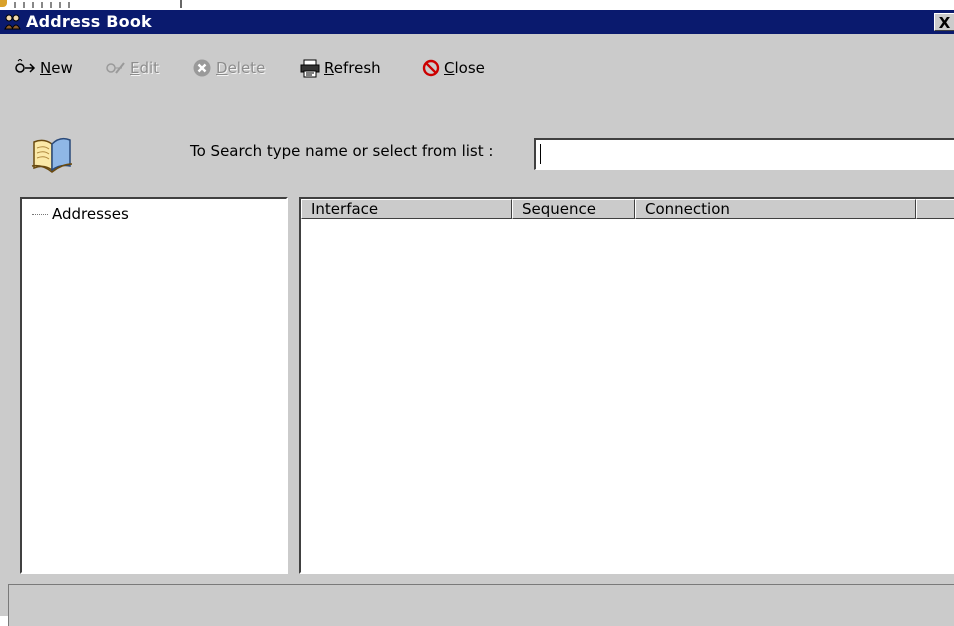 This screenshot has width=954, height=626. What do you see at coordinates (406, 209) in the screenshot?
I see `column-header-interface: Interface` at bounding box center [406, 209].